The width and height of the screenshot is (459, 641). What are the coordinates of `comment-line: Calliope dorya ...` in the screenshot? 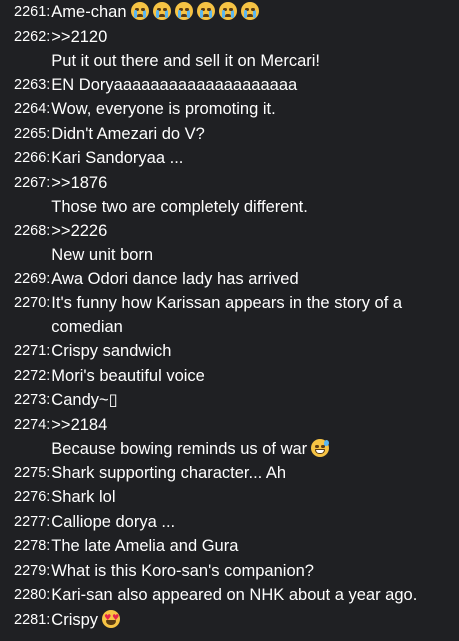 It's located at (252, 522).